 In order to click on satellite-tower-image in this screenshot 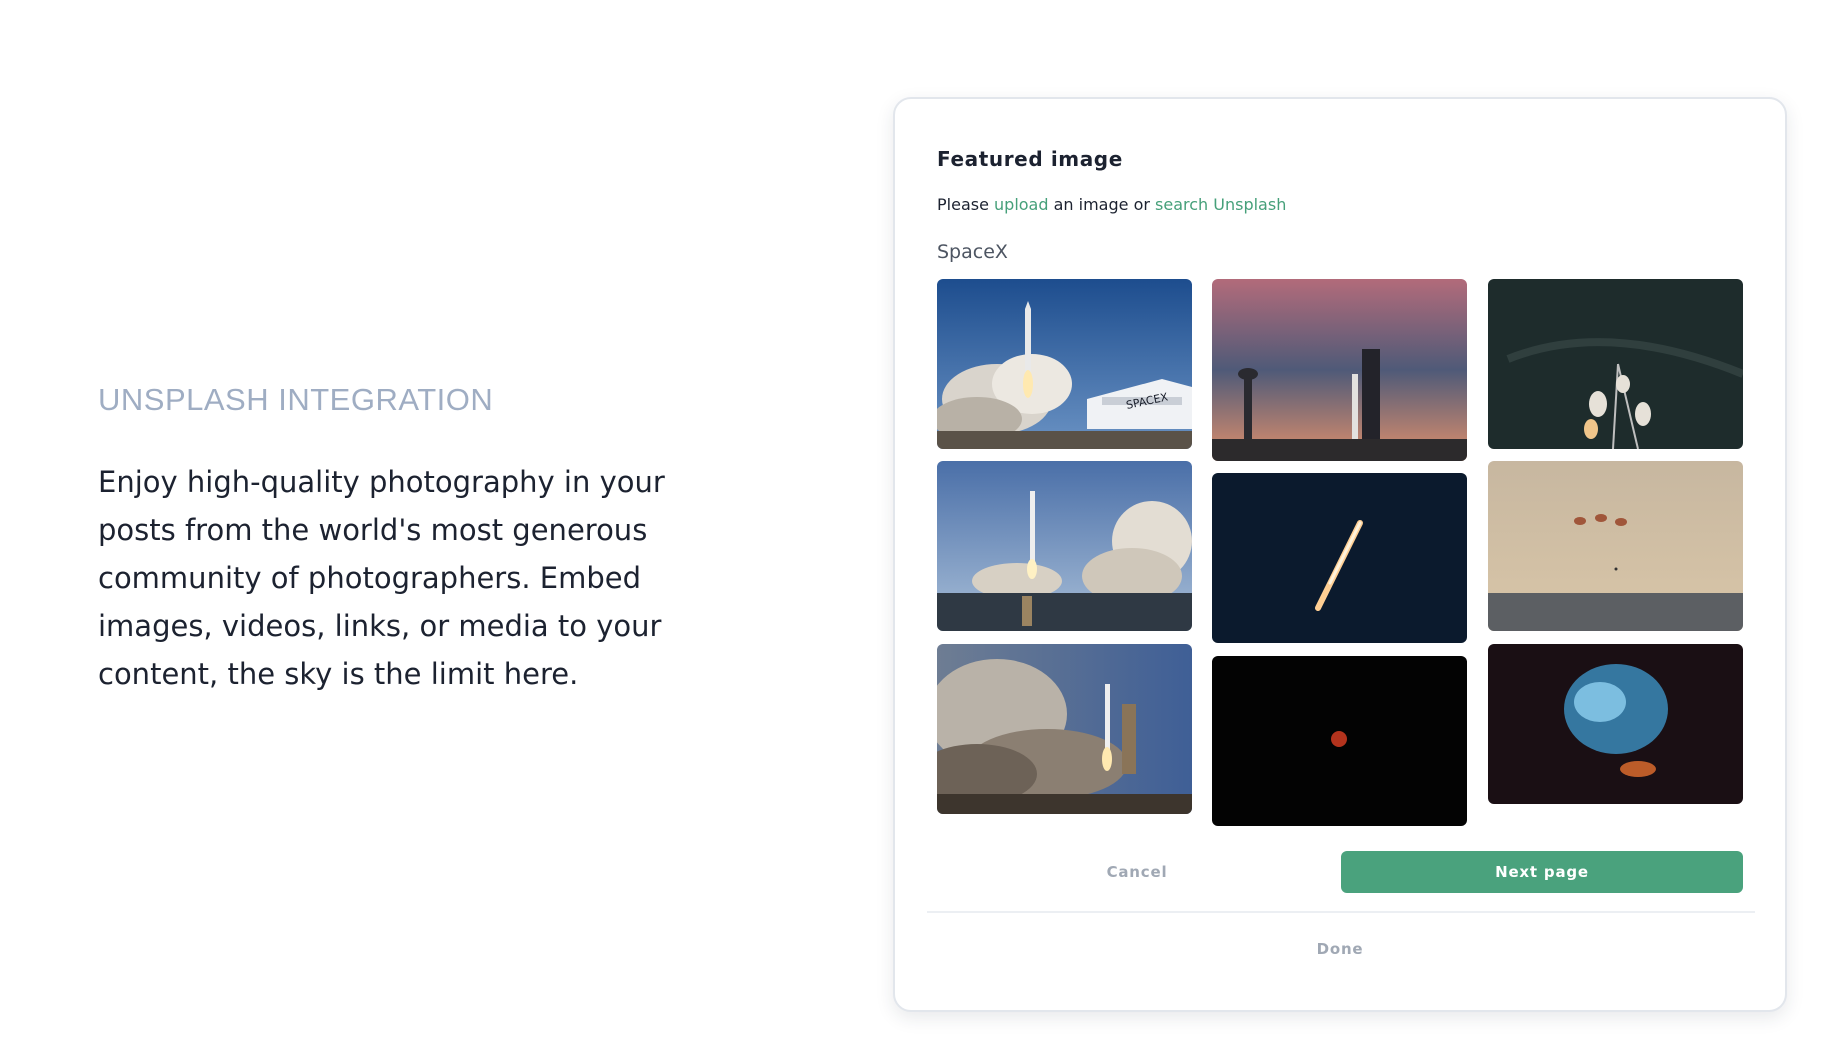, I will do `click(1615, 364)`.